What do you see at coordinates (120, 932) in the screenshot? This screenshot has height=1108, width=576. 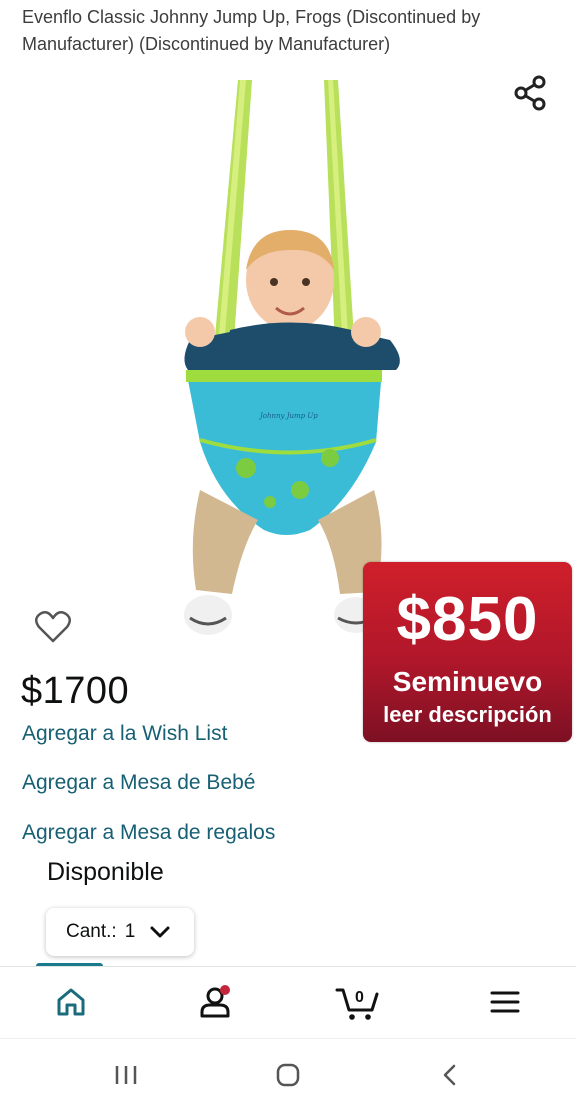 I see `quantity-selector: Cant.: 1` at bounding box center [120, 932].